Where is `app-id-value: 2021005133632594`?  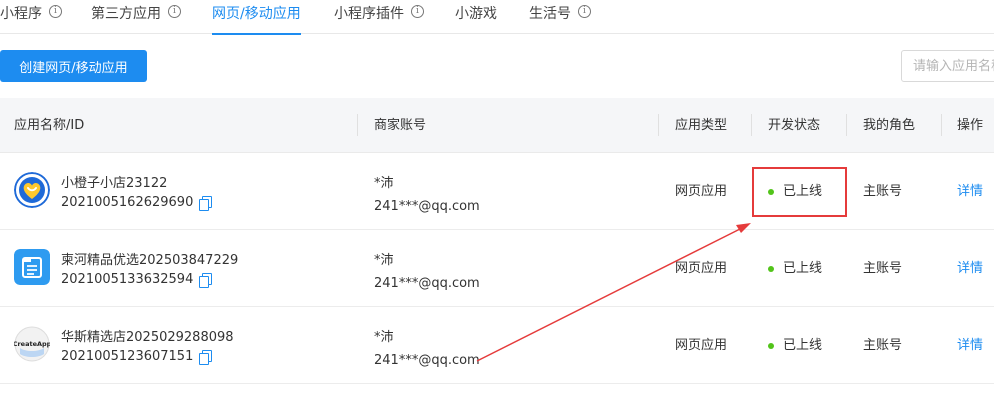 app-id-value: 2021005133632594 is located at coordinates (127, 279).